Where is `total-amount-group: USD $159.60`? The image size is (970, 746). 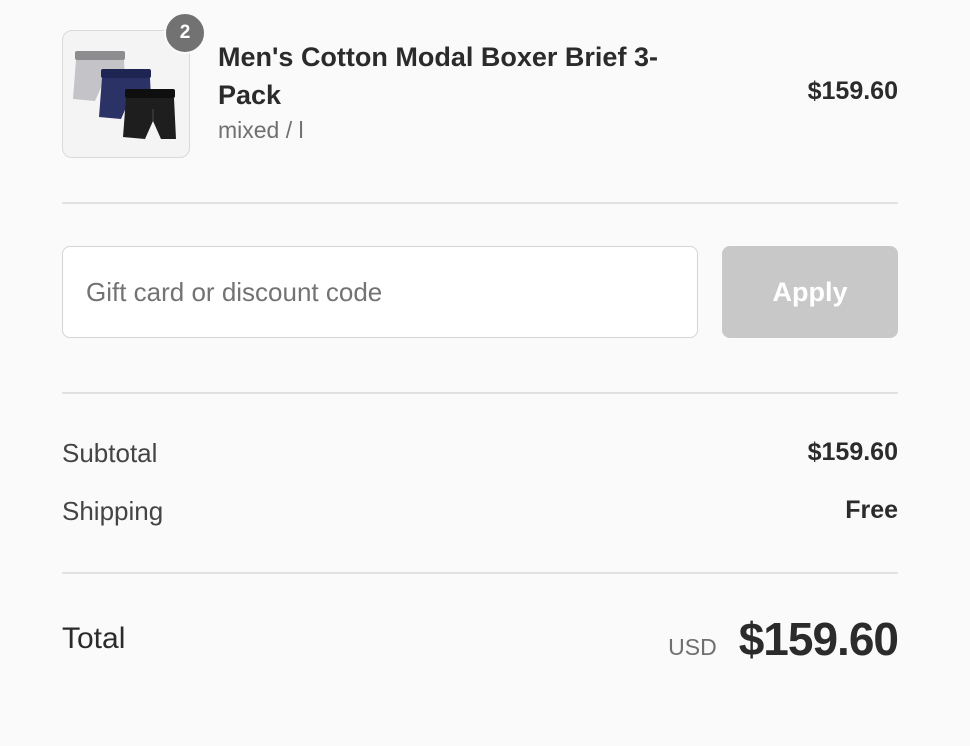
total-amount-group: USD $159.60 is located at coordinates (783, 639).